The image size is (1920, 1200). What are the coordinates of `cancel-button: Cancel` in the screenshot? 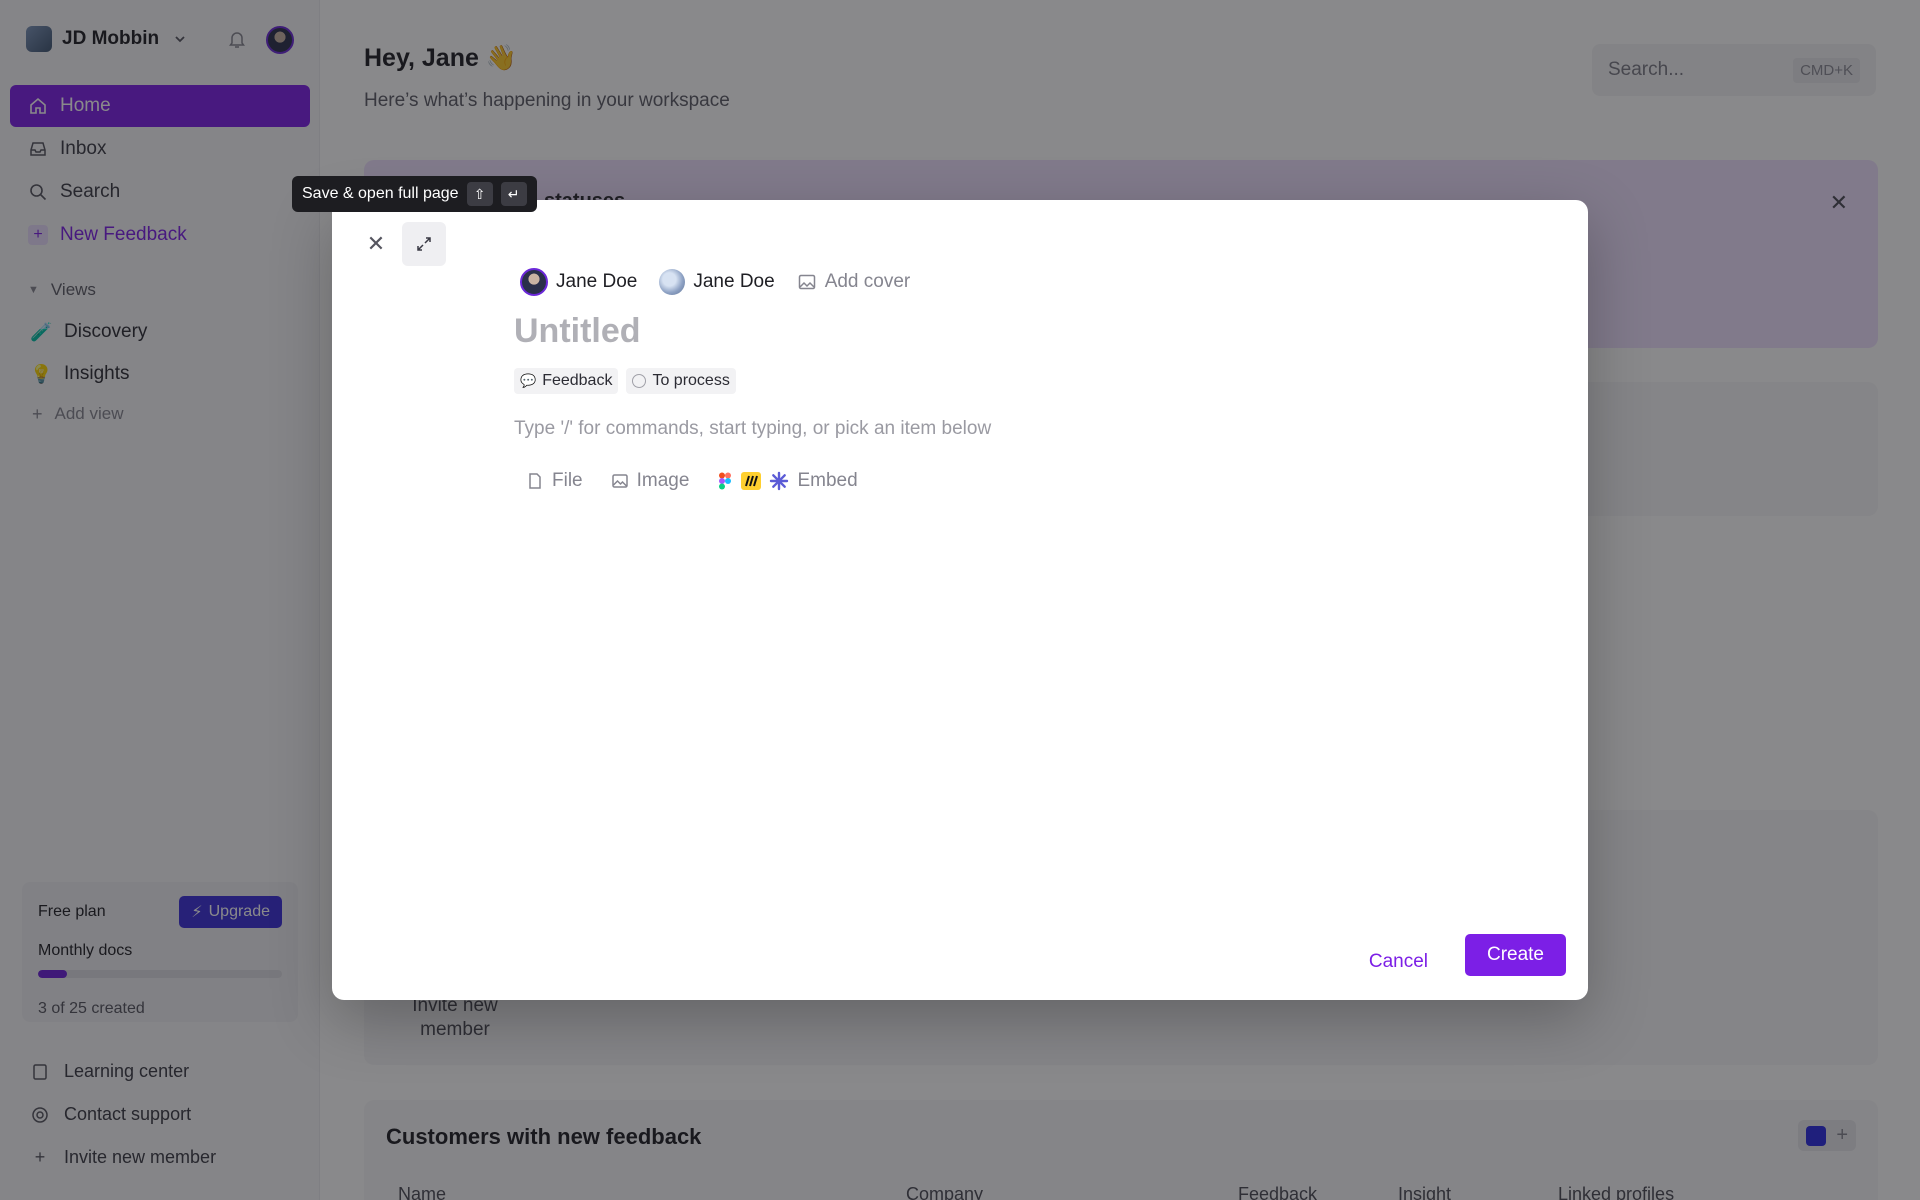 It's located at (1398, 962).